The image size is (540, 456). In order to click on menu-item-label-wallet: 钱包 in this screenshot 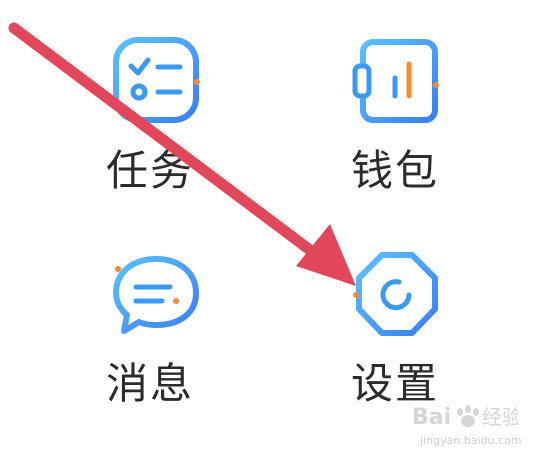, I will do `click(395, 170)`.